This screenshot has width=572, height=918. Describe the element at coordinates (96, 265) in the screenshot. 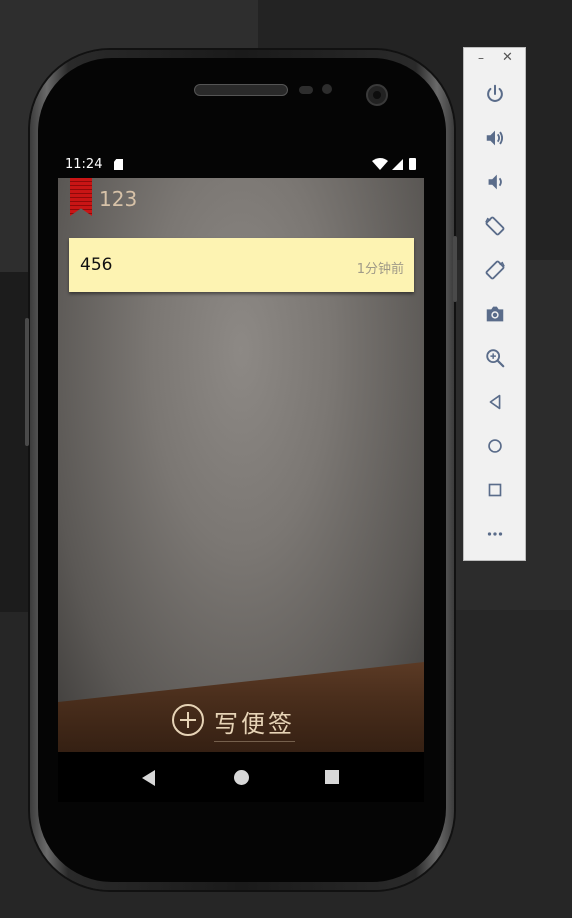

I see `note-text: 456` at that location.